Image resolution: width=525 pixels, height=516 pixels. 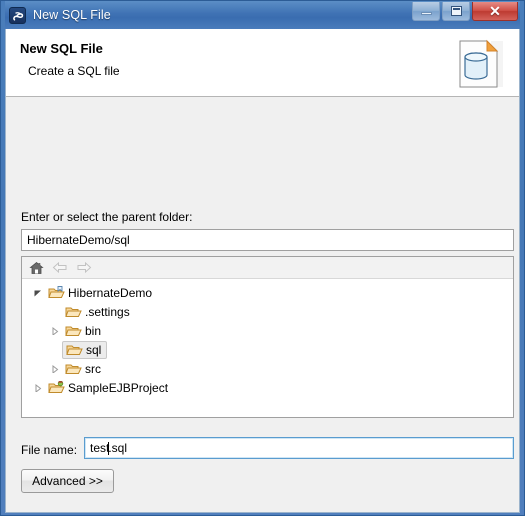 I want to click on wizard-banner: New SQL File Create a SQL file, so click(x=262, y=63).